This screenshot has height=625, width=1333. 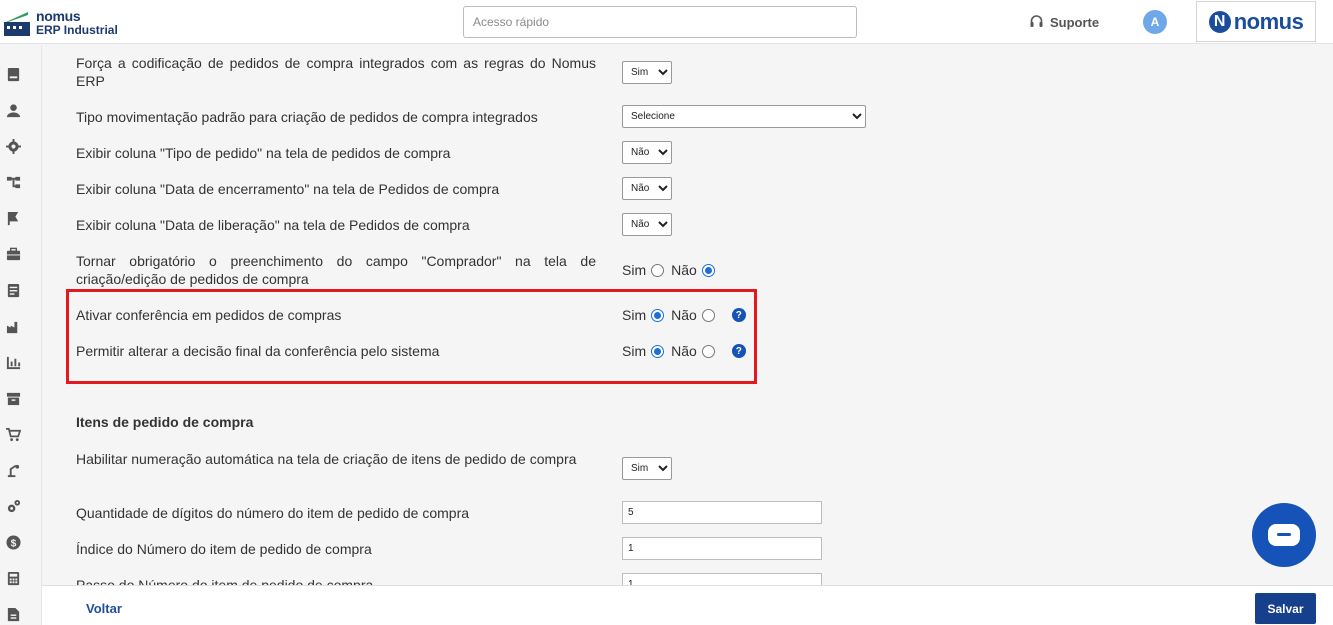 I want to click on buyer-required-no-radio, so click(x=708, y=270).